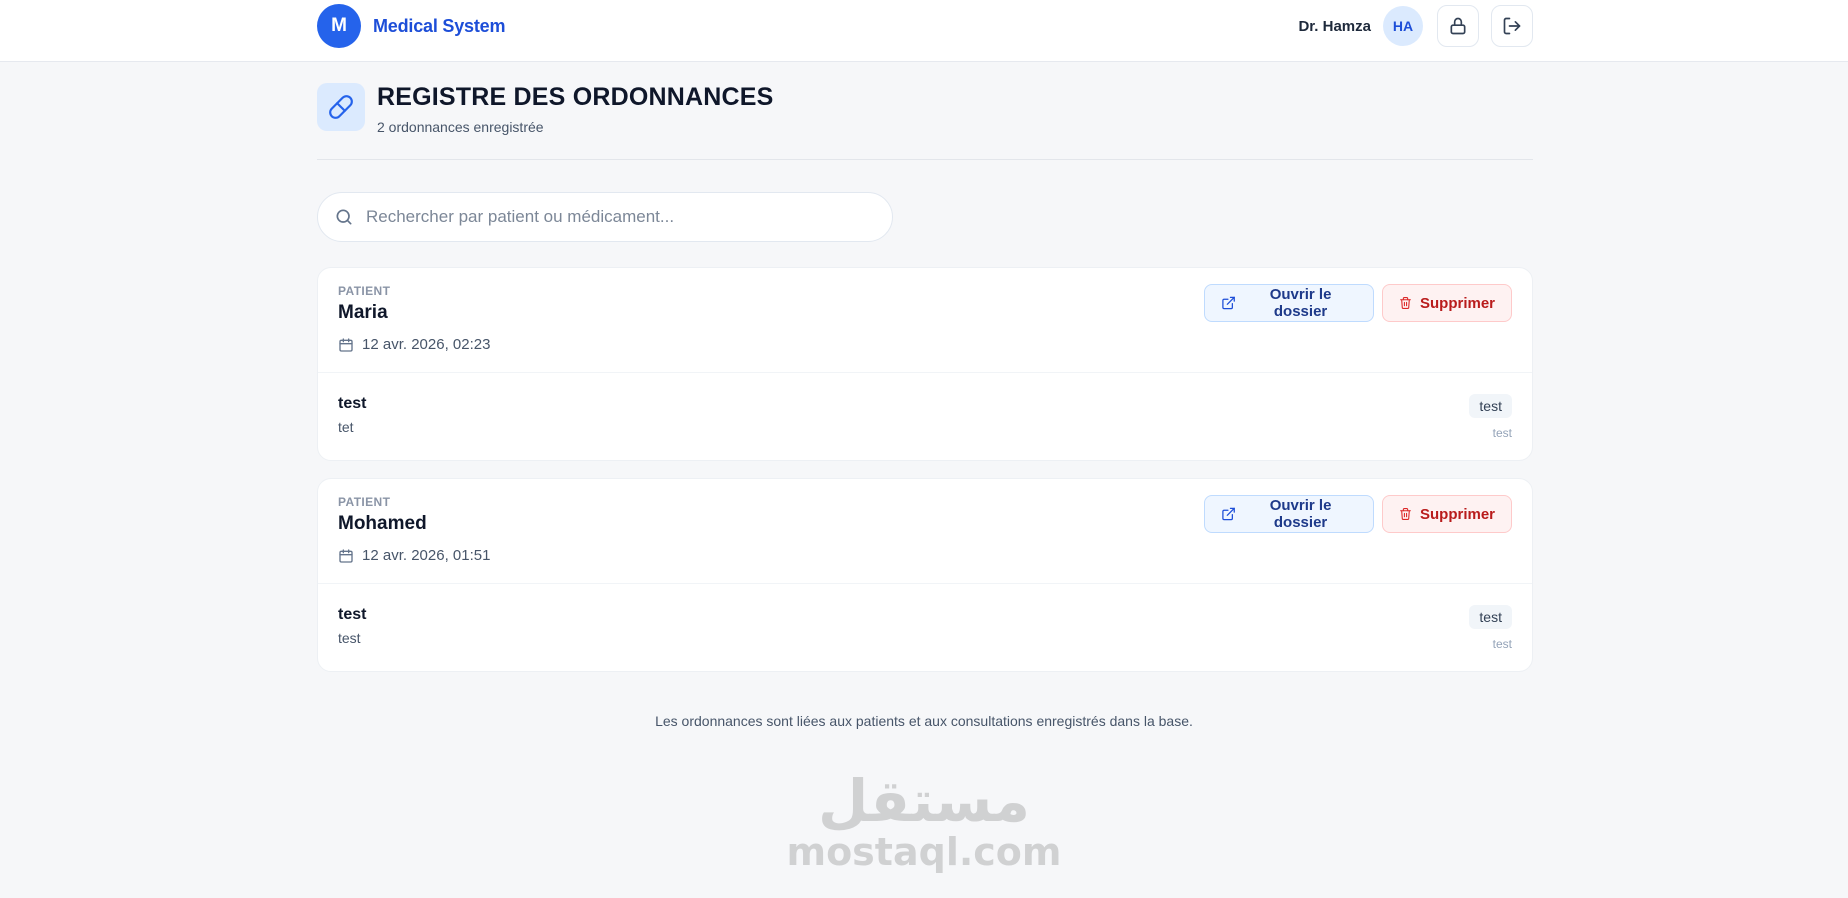  Describe the element at coordinates (1403, 26) in the screenshot. I see `avatar: HA` at that location.